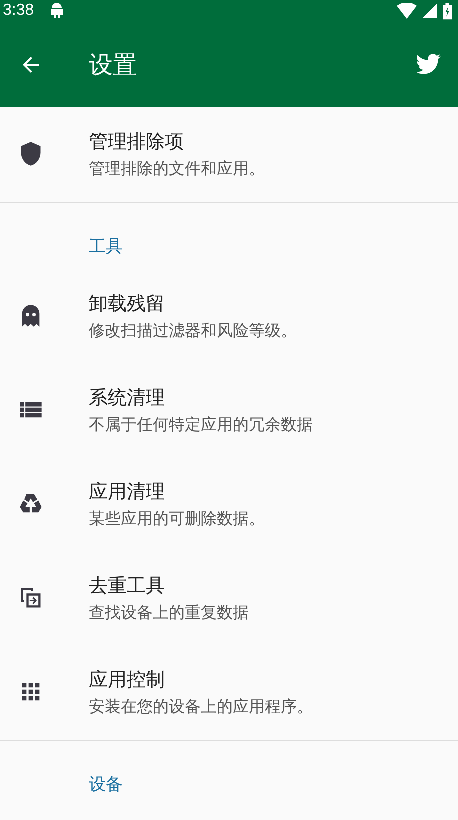 The width and height of the screenshot is (458, 820). Describe the element at coordinates (229, 154) in the screenshot. I see `settings-item: 管理排除项 管理排除的文件和应用。` at that location.